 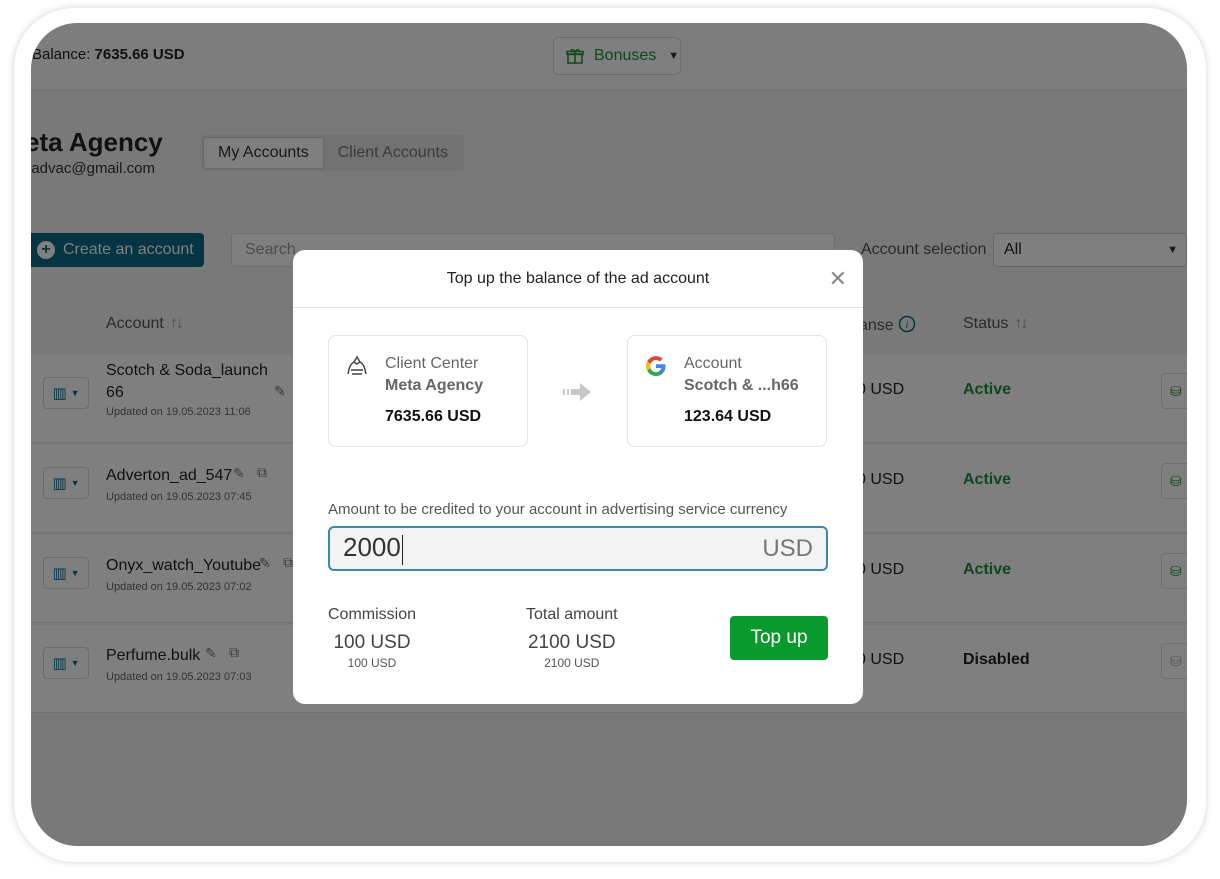 What do you see at coordinates (432, 363) in the screenshot?
I see `source-label: Client Center` at bounding box center [432, 363].